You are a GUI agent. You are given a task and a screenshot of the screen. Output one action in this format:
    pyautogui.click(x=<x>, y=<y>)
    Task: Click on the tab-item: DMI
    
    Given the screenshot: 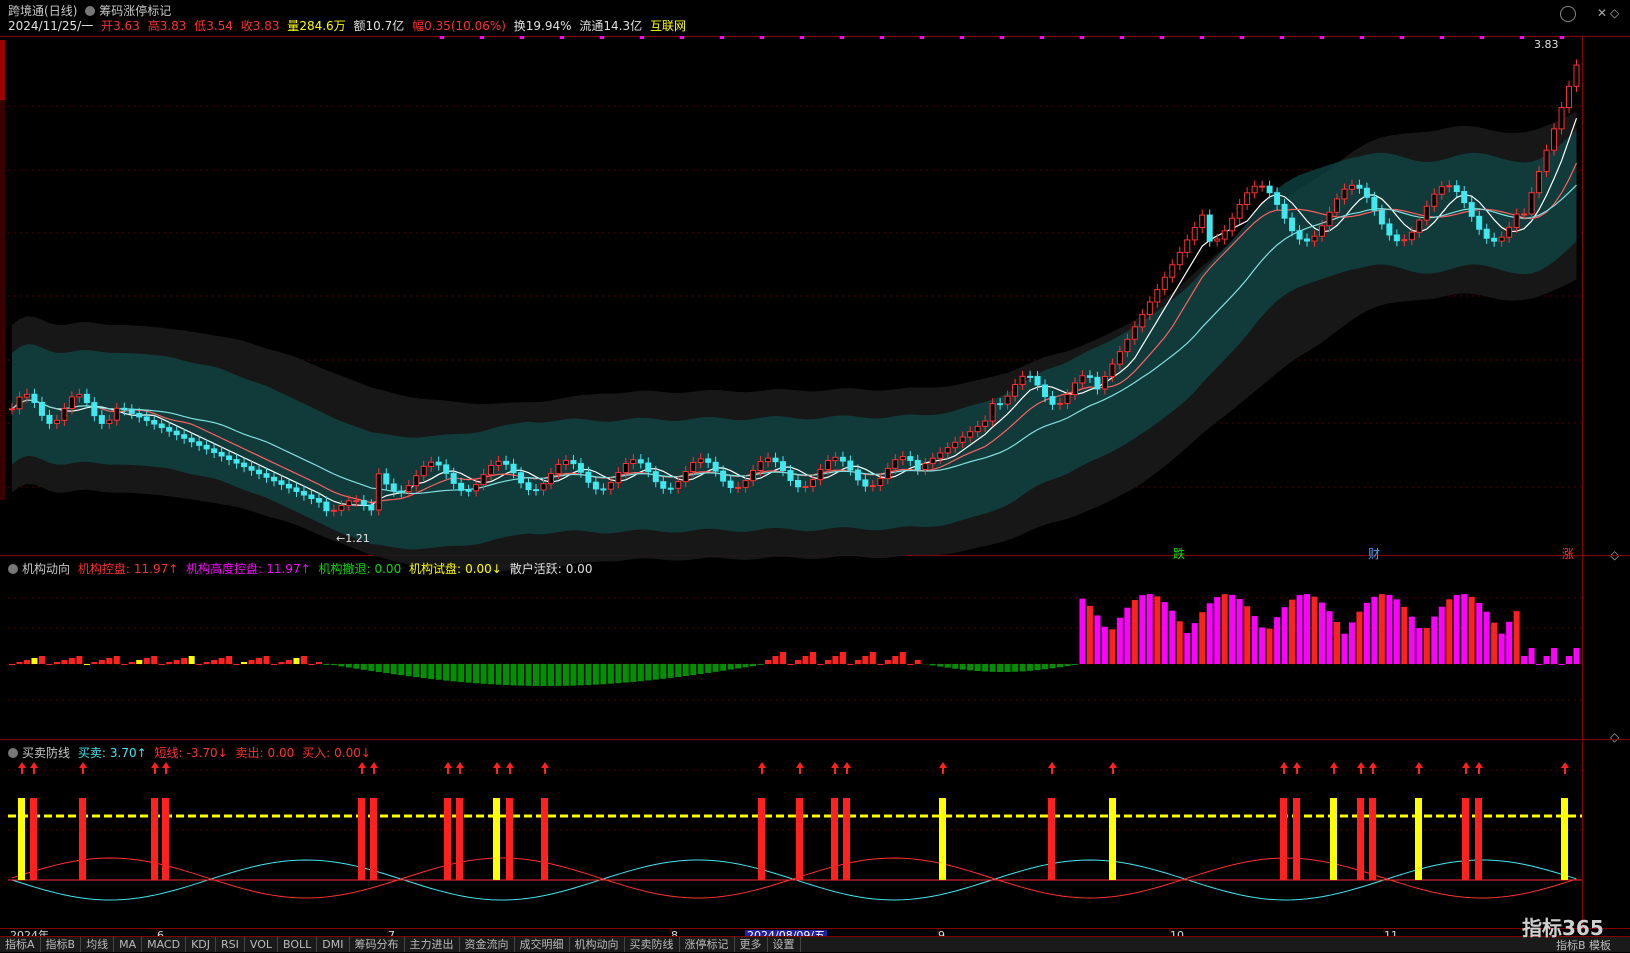 What is the action you would take?
    pyautogui.click(x=333, y=944)
    